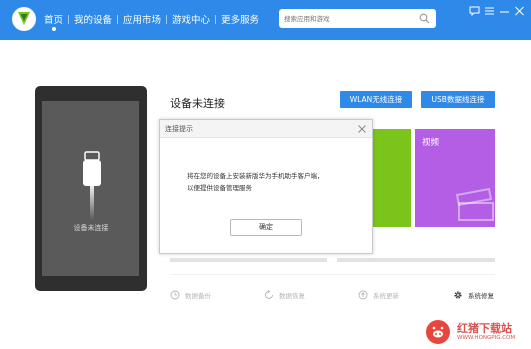 The width and height of the screenshot is (531, 349). I want to click on menu-button, so click(489, 11).